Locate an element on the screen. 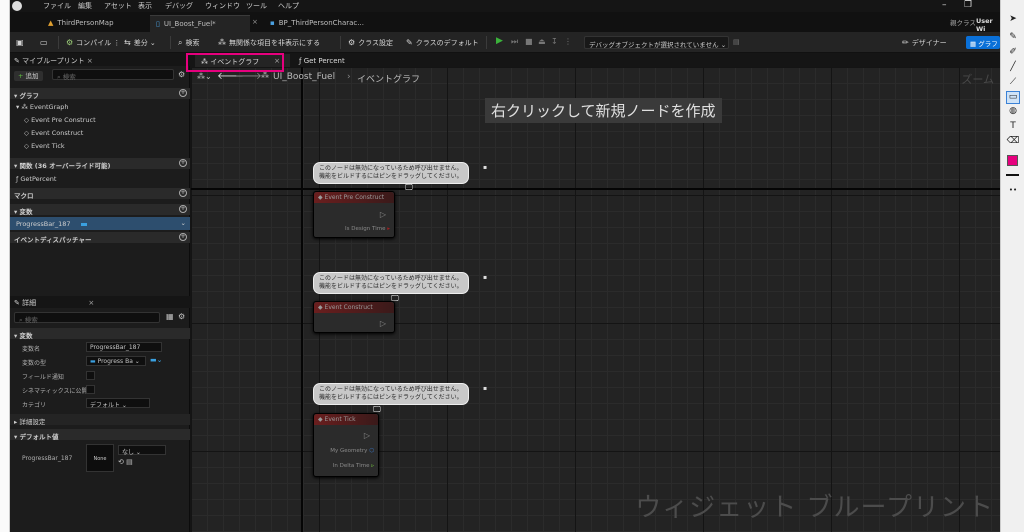 Image resolution: width=1024 pixels, height=532 pixels. variable-name-input: ProgressBar_187 is located at coordinates (124, 347).